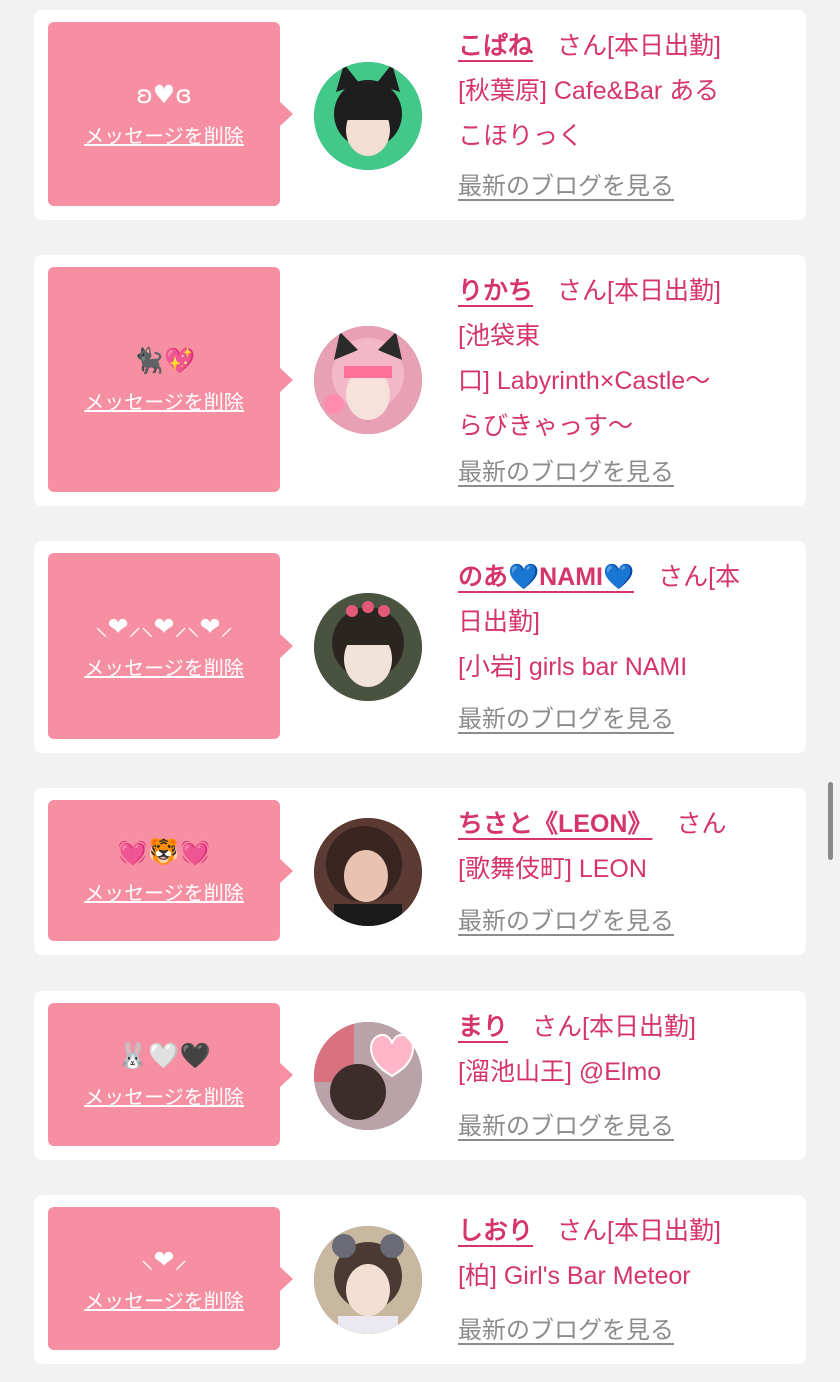  I want to click on message-text: ⸜❤︎⸝‍⸜❤︎⸝‍⸜❤︎⸝‍, so click(164, 626).